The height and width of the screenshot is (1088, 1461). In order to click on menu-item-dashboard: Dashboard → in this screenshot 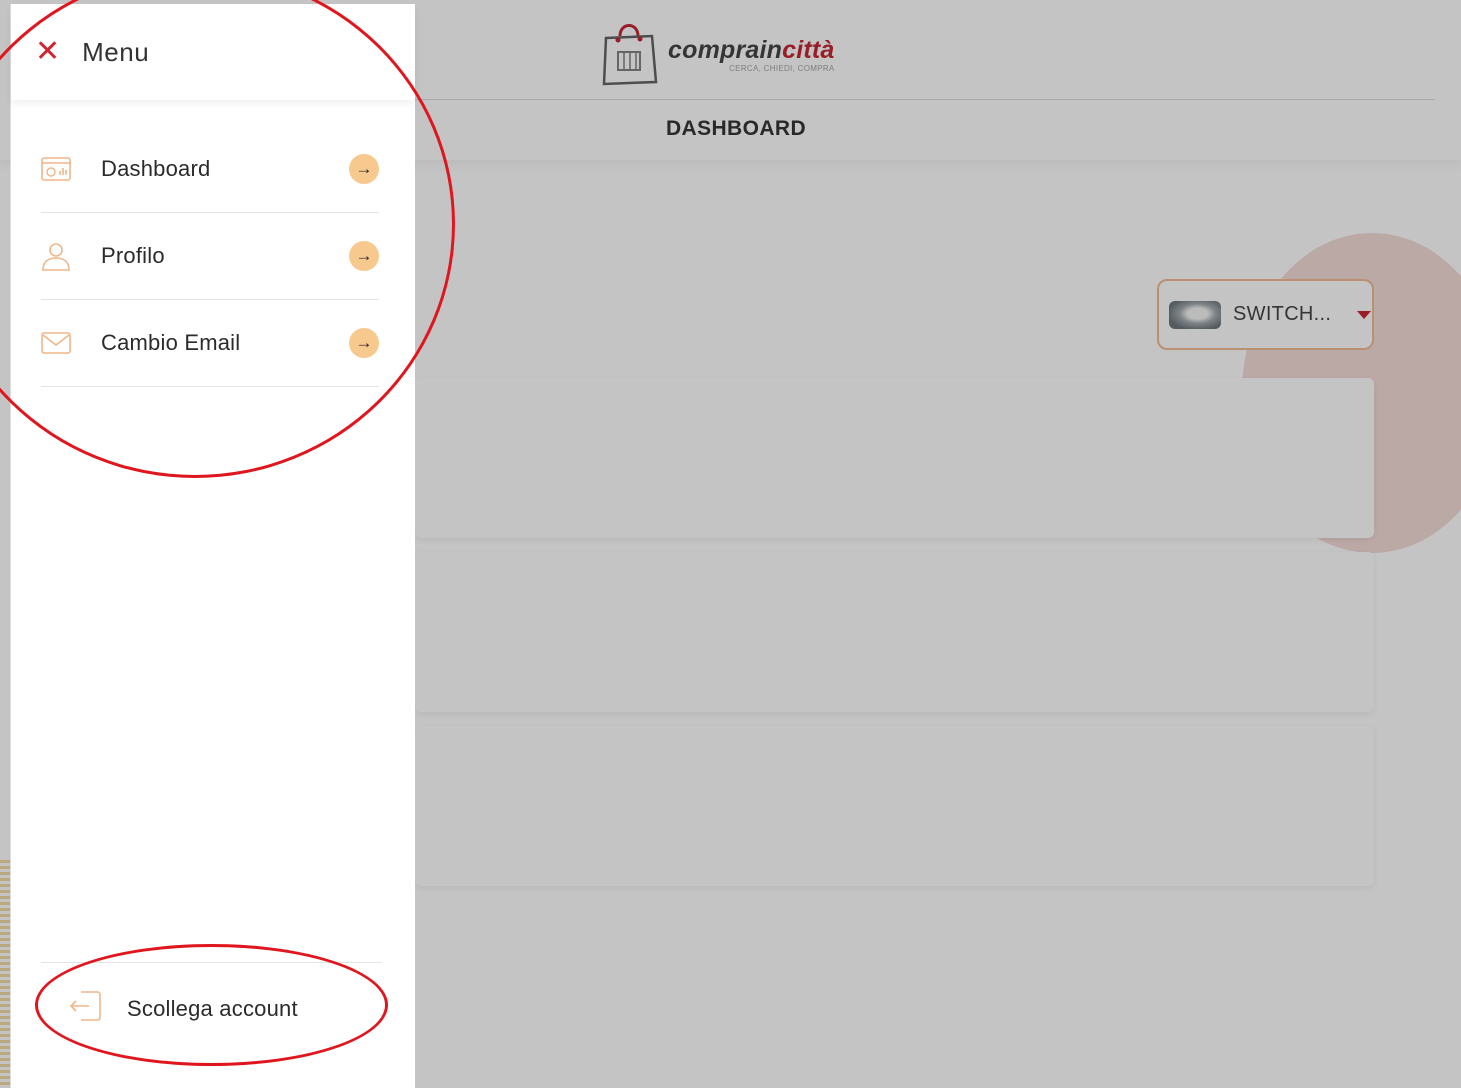, I will do `click(210, 169)`.